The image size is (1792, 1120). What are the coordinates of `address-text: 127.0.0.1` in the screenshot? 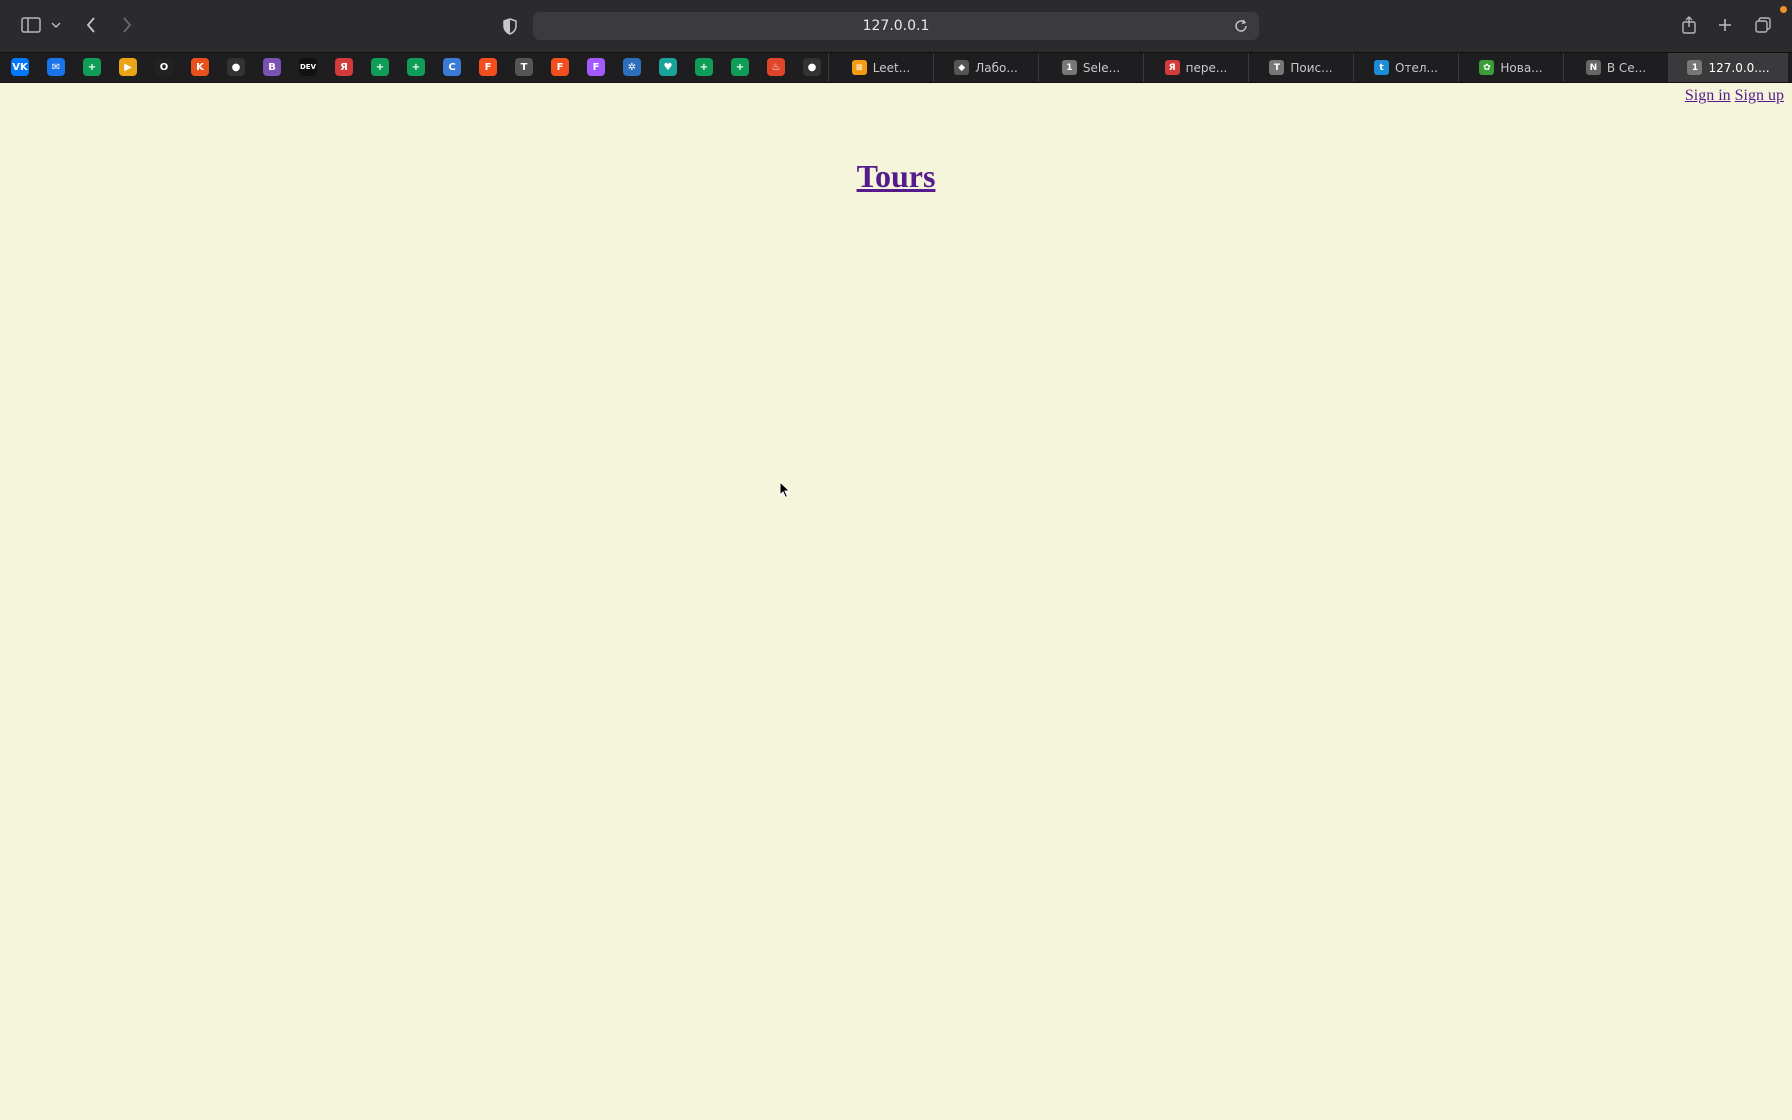 It's located at (896, 26).